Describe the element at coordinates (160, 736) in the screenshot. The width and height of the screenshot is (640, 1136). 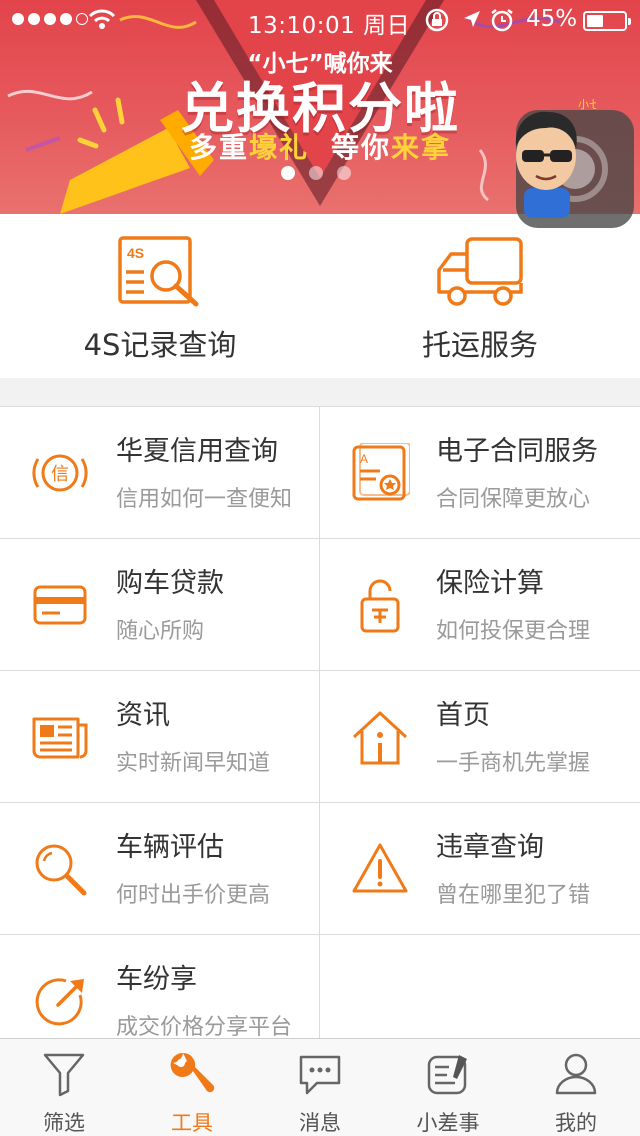
I see `tool-news: 资讯 实时新闻早知道` at that location.